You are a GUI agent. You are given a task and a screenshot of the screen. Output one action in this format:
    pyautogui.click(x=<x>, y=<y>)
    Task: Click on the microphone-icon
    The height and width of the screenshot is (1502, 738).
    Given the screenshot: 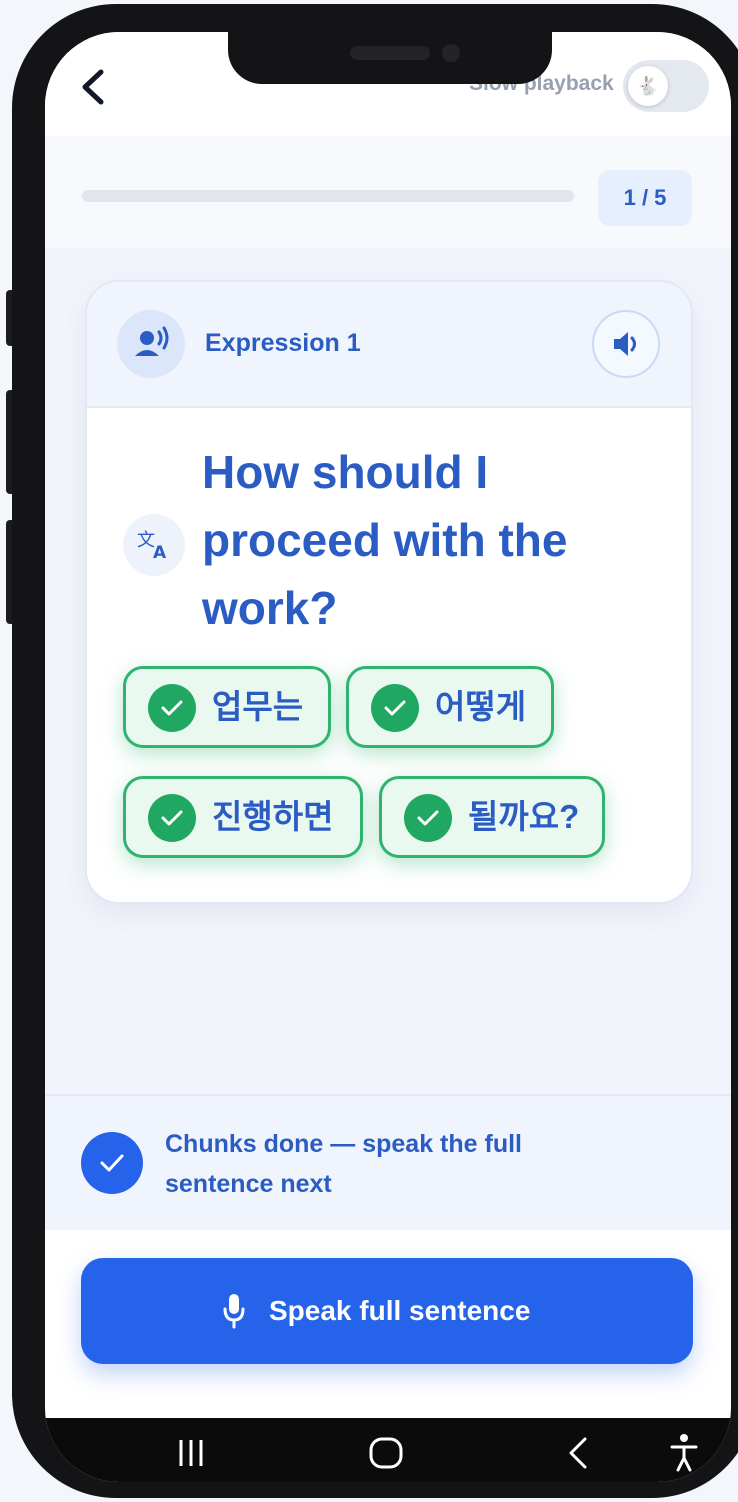 What is the action you would take?
    pyautogui.click(x=234, y=1311)
    